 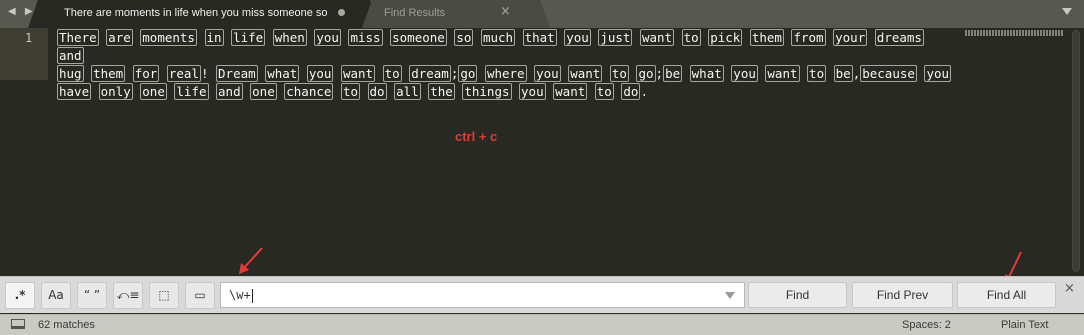 I want to click on regex-toggle: .*, so click(x=20, y=295).